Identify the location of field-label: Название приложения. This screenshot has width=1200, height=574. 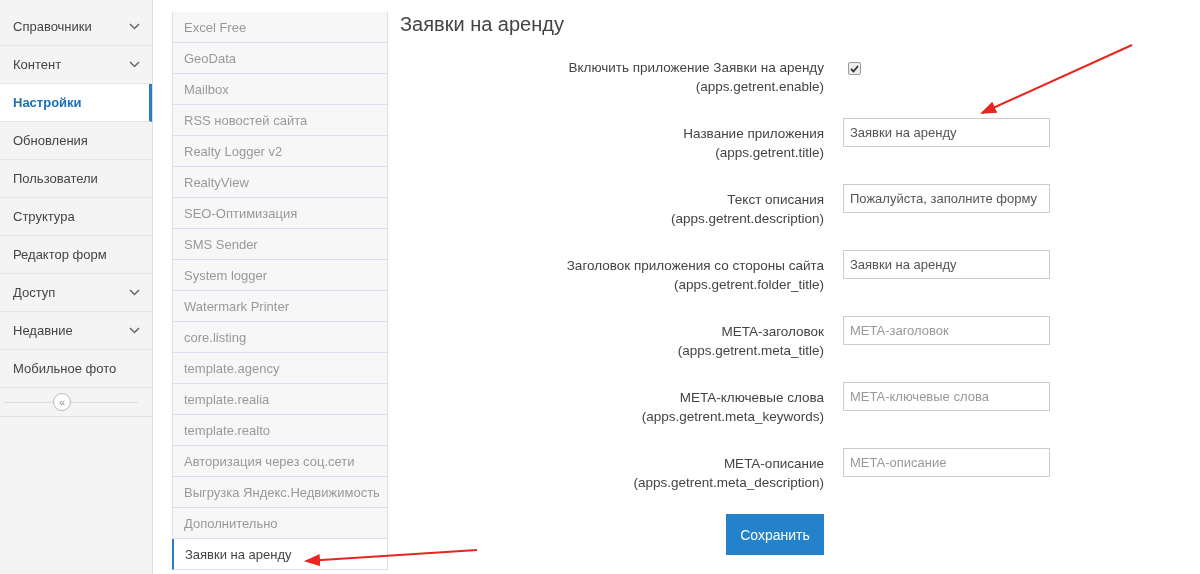
(753, 134).